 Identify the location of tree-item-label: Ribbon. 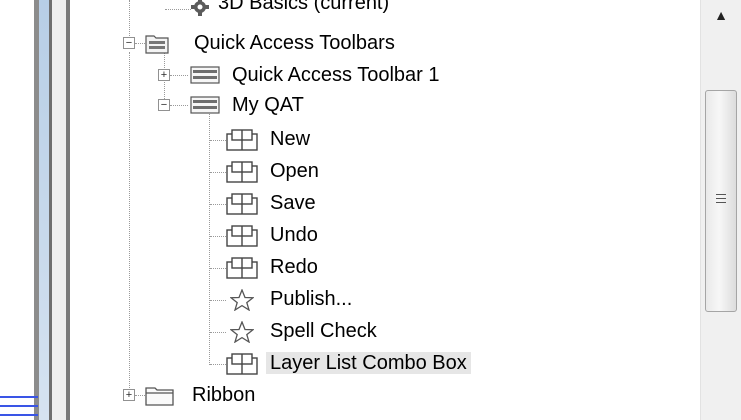
(223, 395).